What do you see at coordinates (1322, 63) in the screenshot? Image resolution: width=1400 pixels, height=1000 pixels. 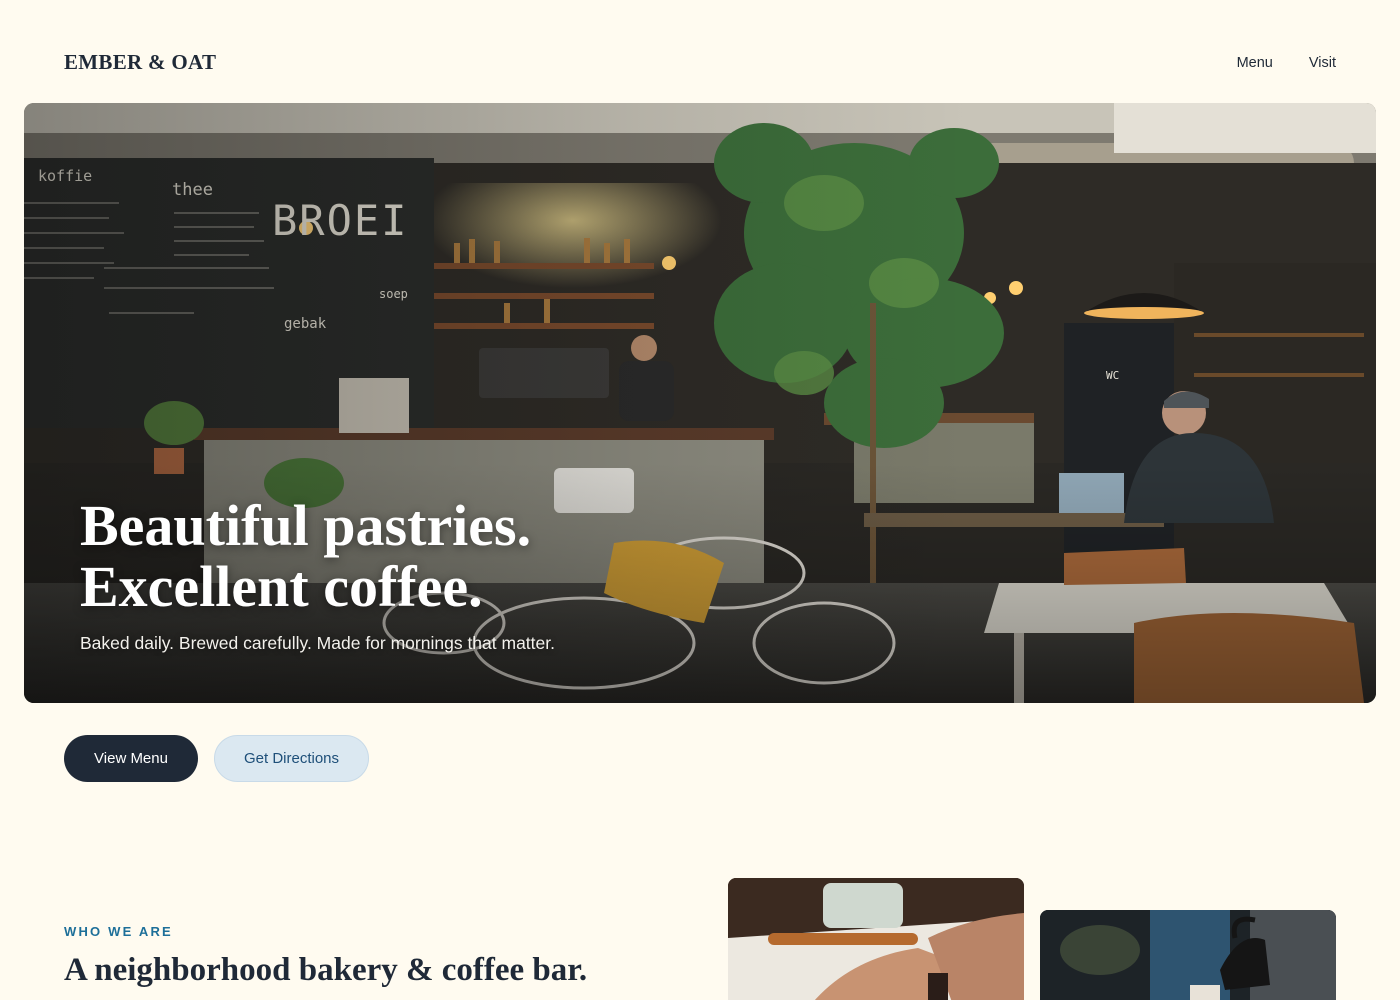 I see `nav-link-visit: Visit` at bounding box center [1322, 63].